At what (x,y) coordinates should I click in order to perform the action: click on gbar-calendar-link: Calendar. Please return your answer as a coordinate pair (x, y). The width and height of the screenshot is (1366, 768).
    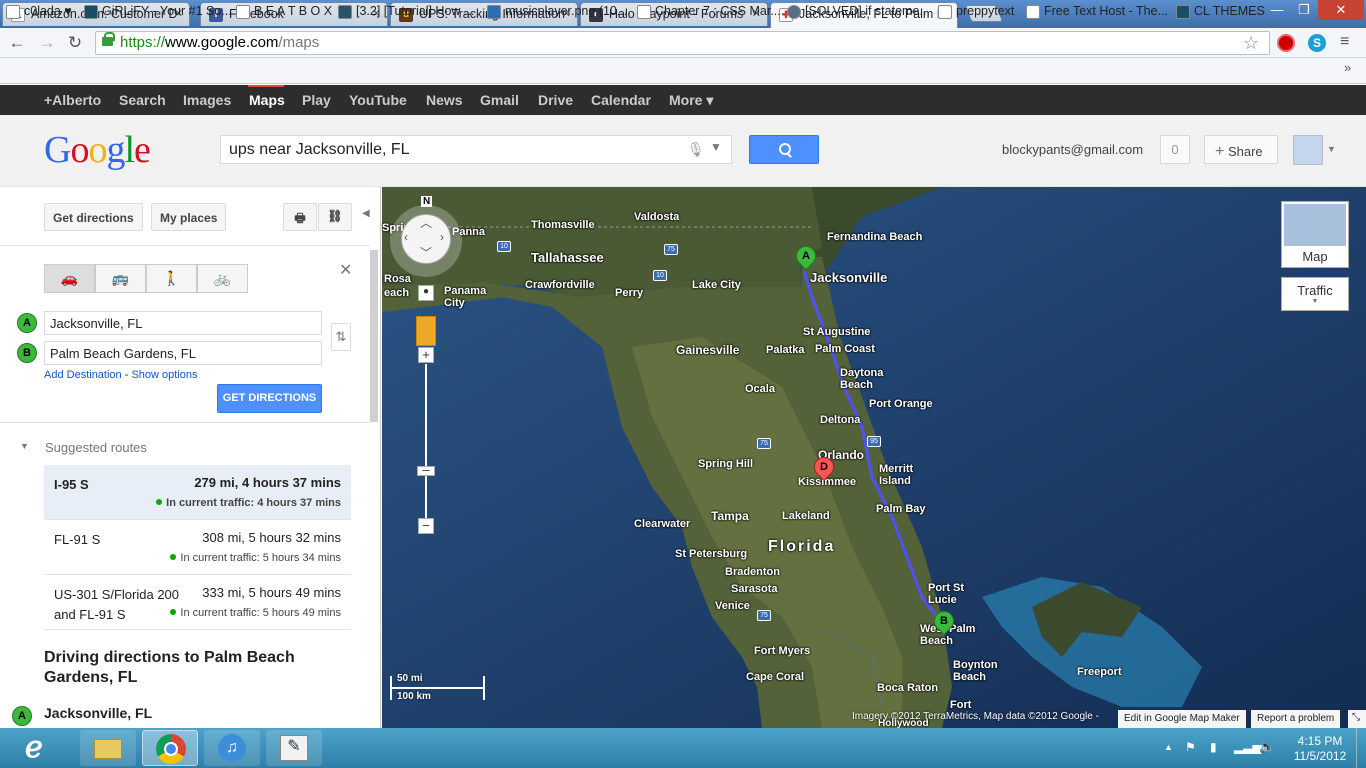
    Looking at the image, I should click on (621, 100).